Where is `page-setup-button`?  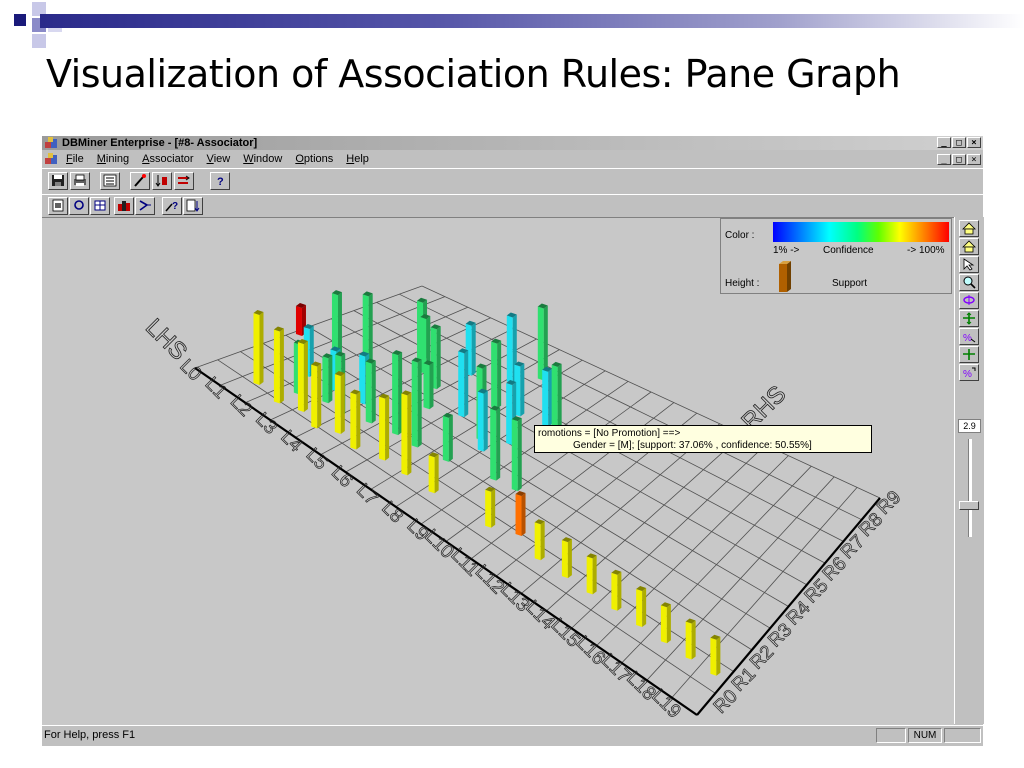 page-setup-button is located at coordinates (58, 206).